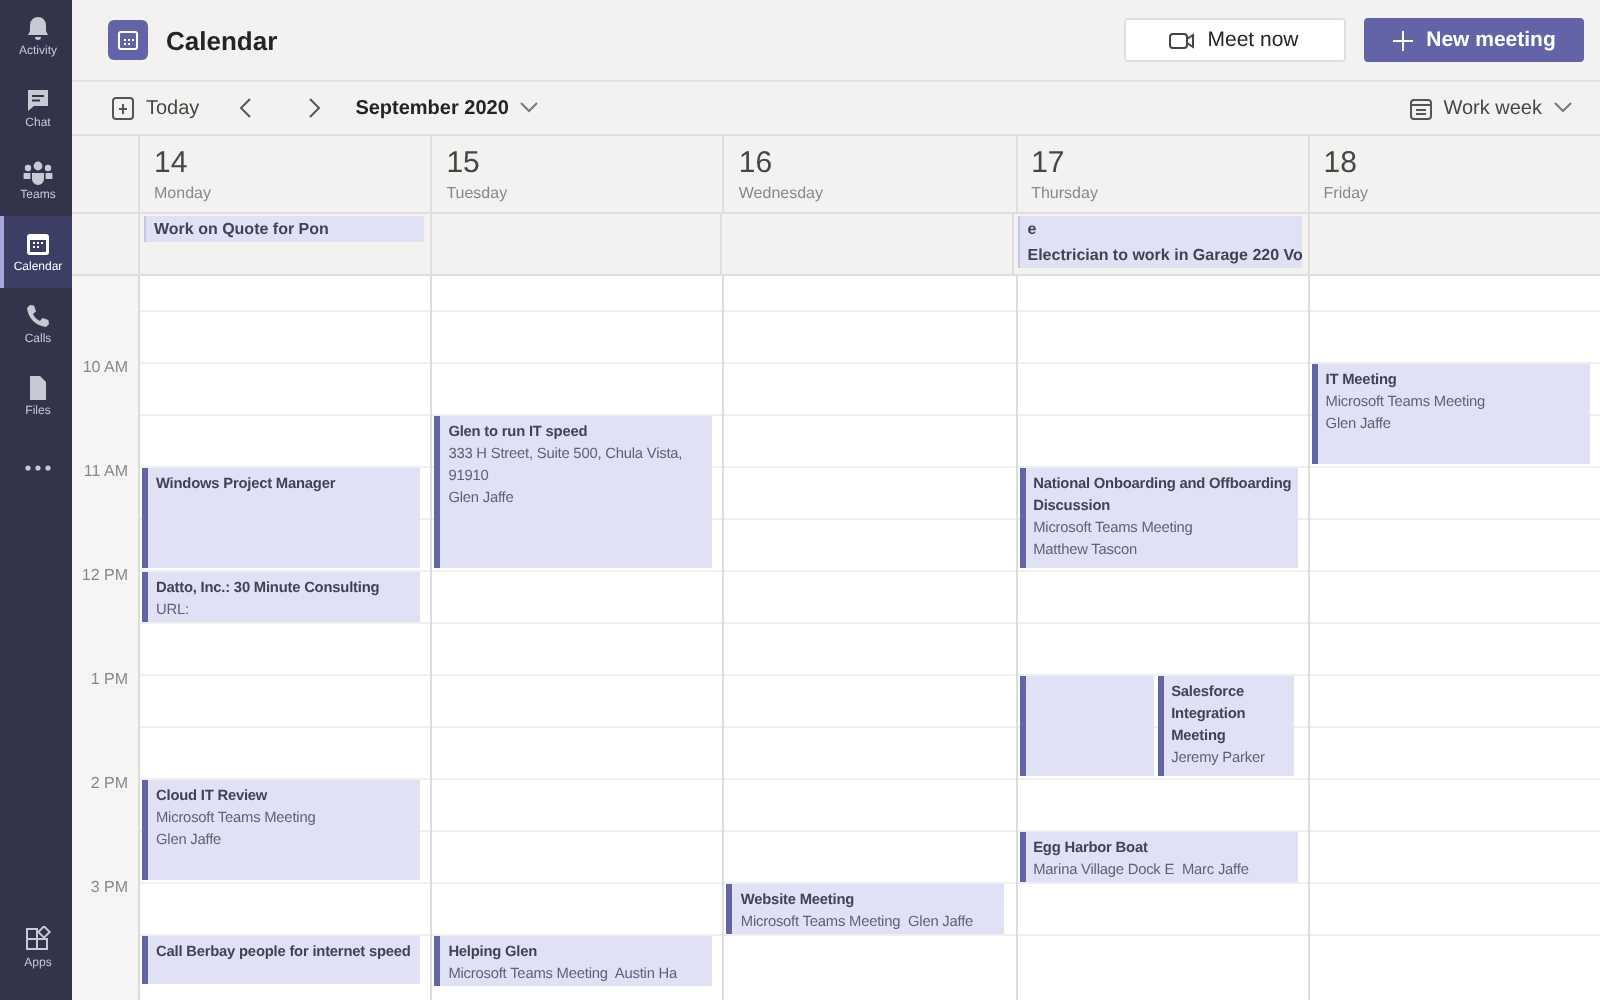 Image resolution: width=1600 pixels, height=1000 pixels. Describe the element at coordinates (38, 28) in the screenshot. I see `bell-icon` at that location.